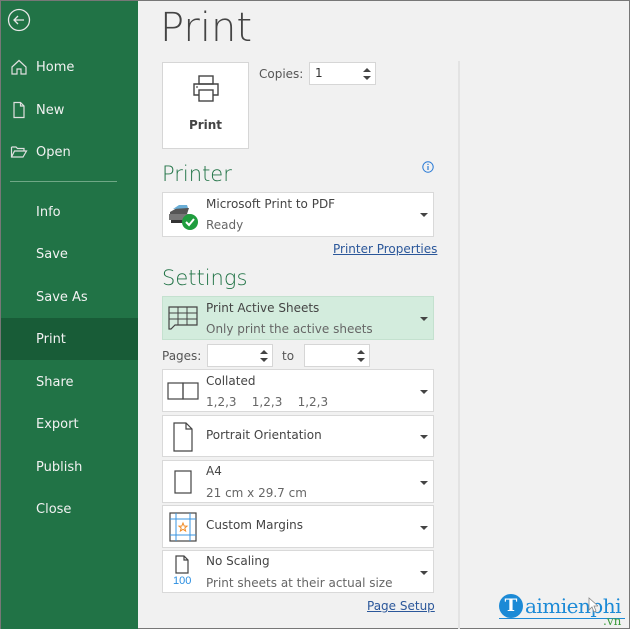 Image resolution: width=630 pixels, height=629 pixels. What do you see at coordinates (19, 152) in the screenshot?
I see `folder-open-icon` at bounding box center [19, 152].